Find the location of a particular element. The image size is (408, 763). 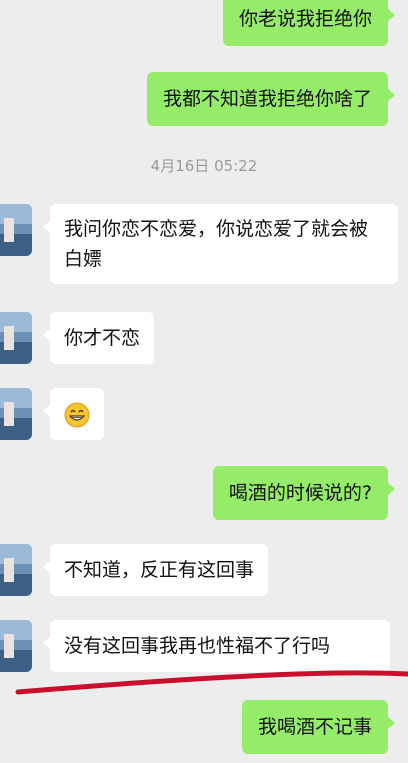

grinning-face-emoji is located at coordinates (77, 414).